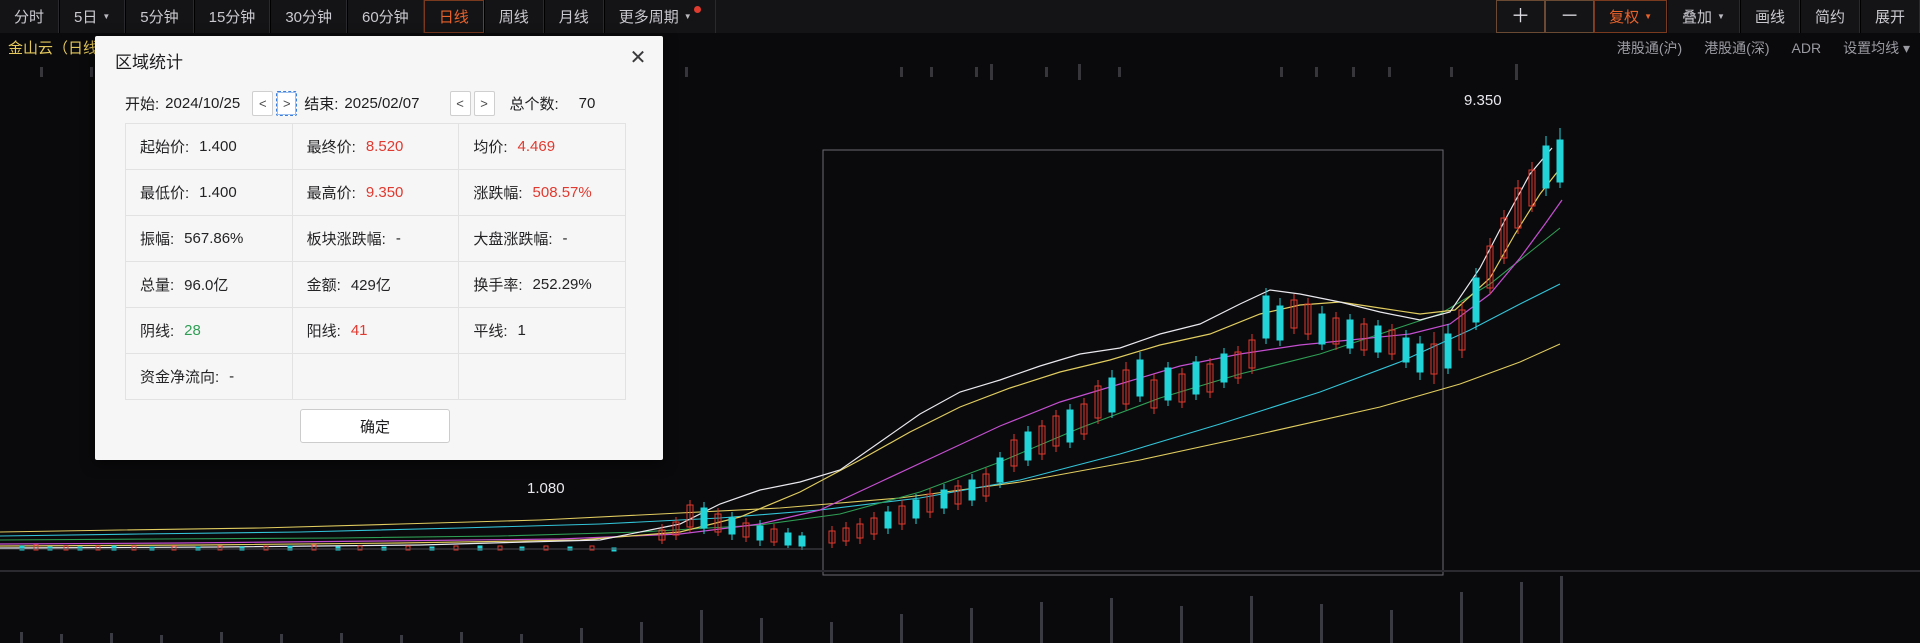 This screenshot has height=643, width=1920. What do you see at coordinates (490, 147) in the screenshot?
I see `stat-key: 均价:` at bounding box center [490, 147].